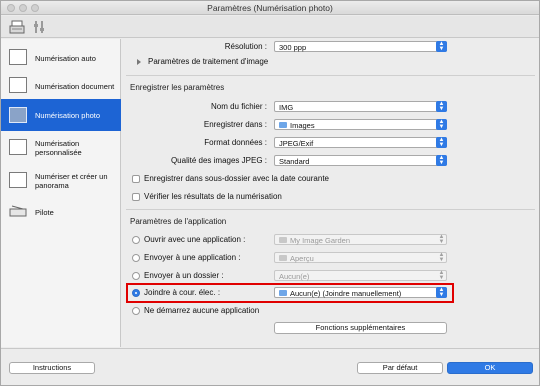 The image size is (540, 386). Describe the element at coordinates (184, 275) in the screenshot. I see `send-to-folder-label: Envoyer à un dossier :` at that location.